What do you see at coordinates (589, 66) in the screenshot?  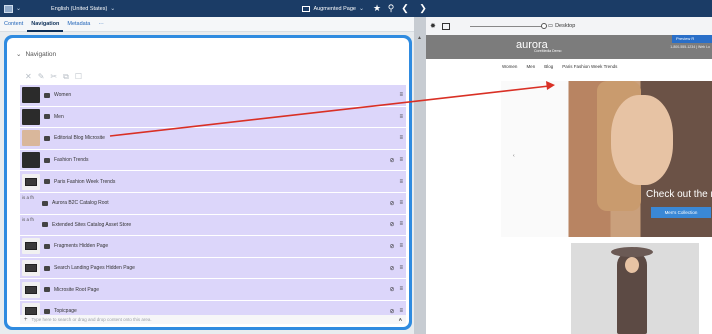 I see `site-nav-paris: Paris Fashion Week Trends` at bounding box center [589, 66].